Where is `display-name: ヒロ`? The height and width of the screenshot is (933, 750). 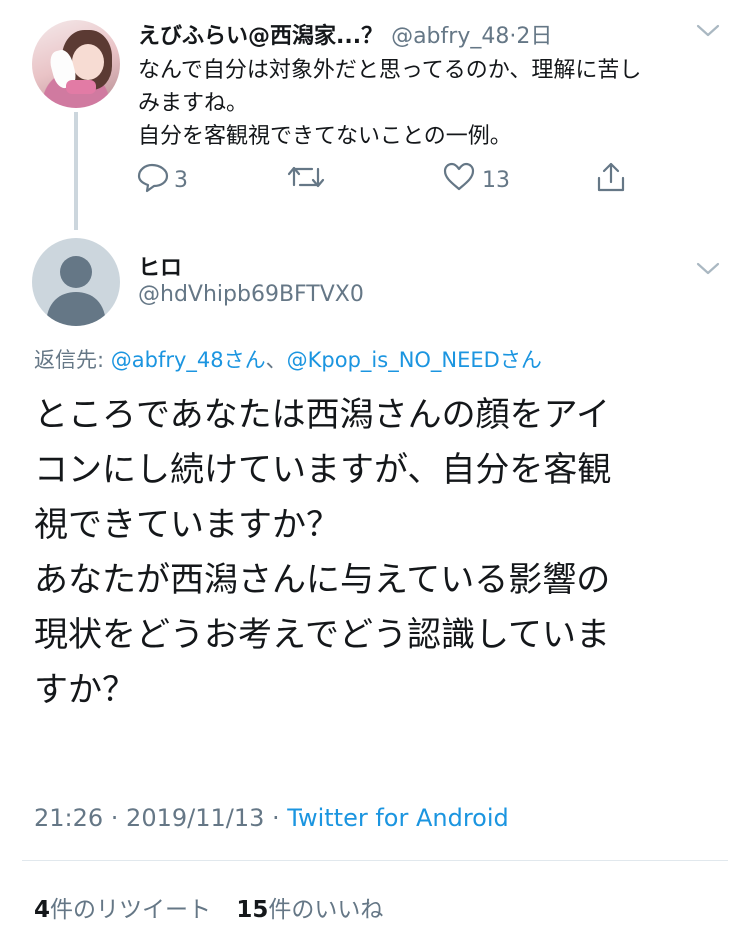 display-name: ヒロ is located at coordinates (160, 266).